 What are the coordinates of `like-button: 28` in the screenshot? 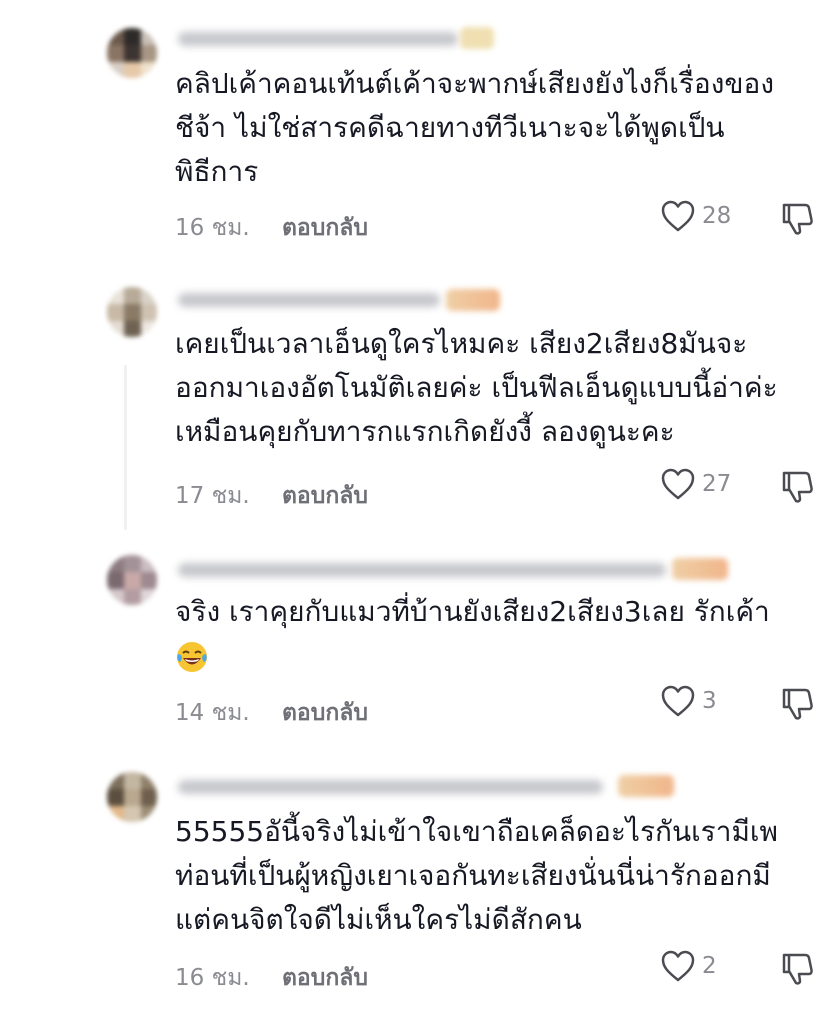 It's located at (695, 216).